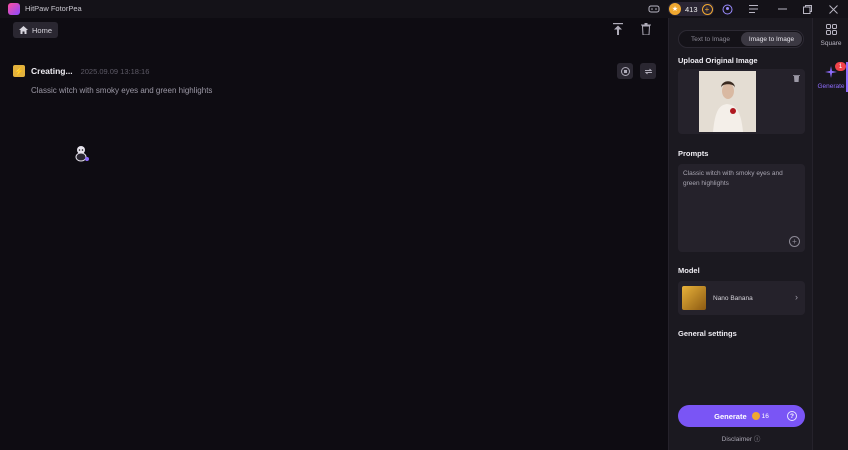 The width and height of the screenshot is (848, 450). Describe the element at coordinates (710, 39) in the screenshot. I see `tab-text-to-image: Text to Image` at that location.